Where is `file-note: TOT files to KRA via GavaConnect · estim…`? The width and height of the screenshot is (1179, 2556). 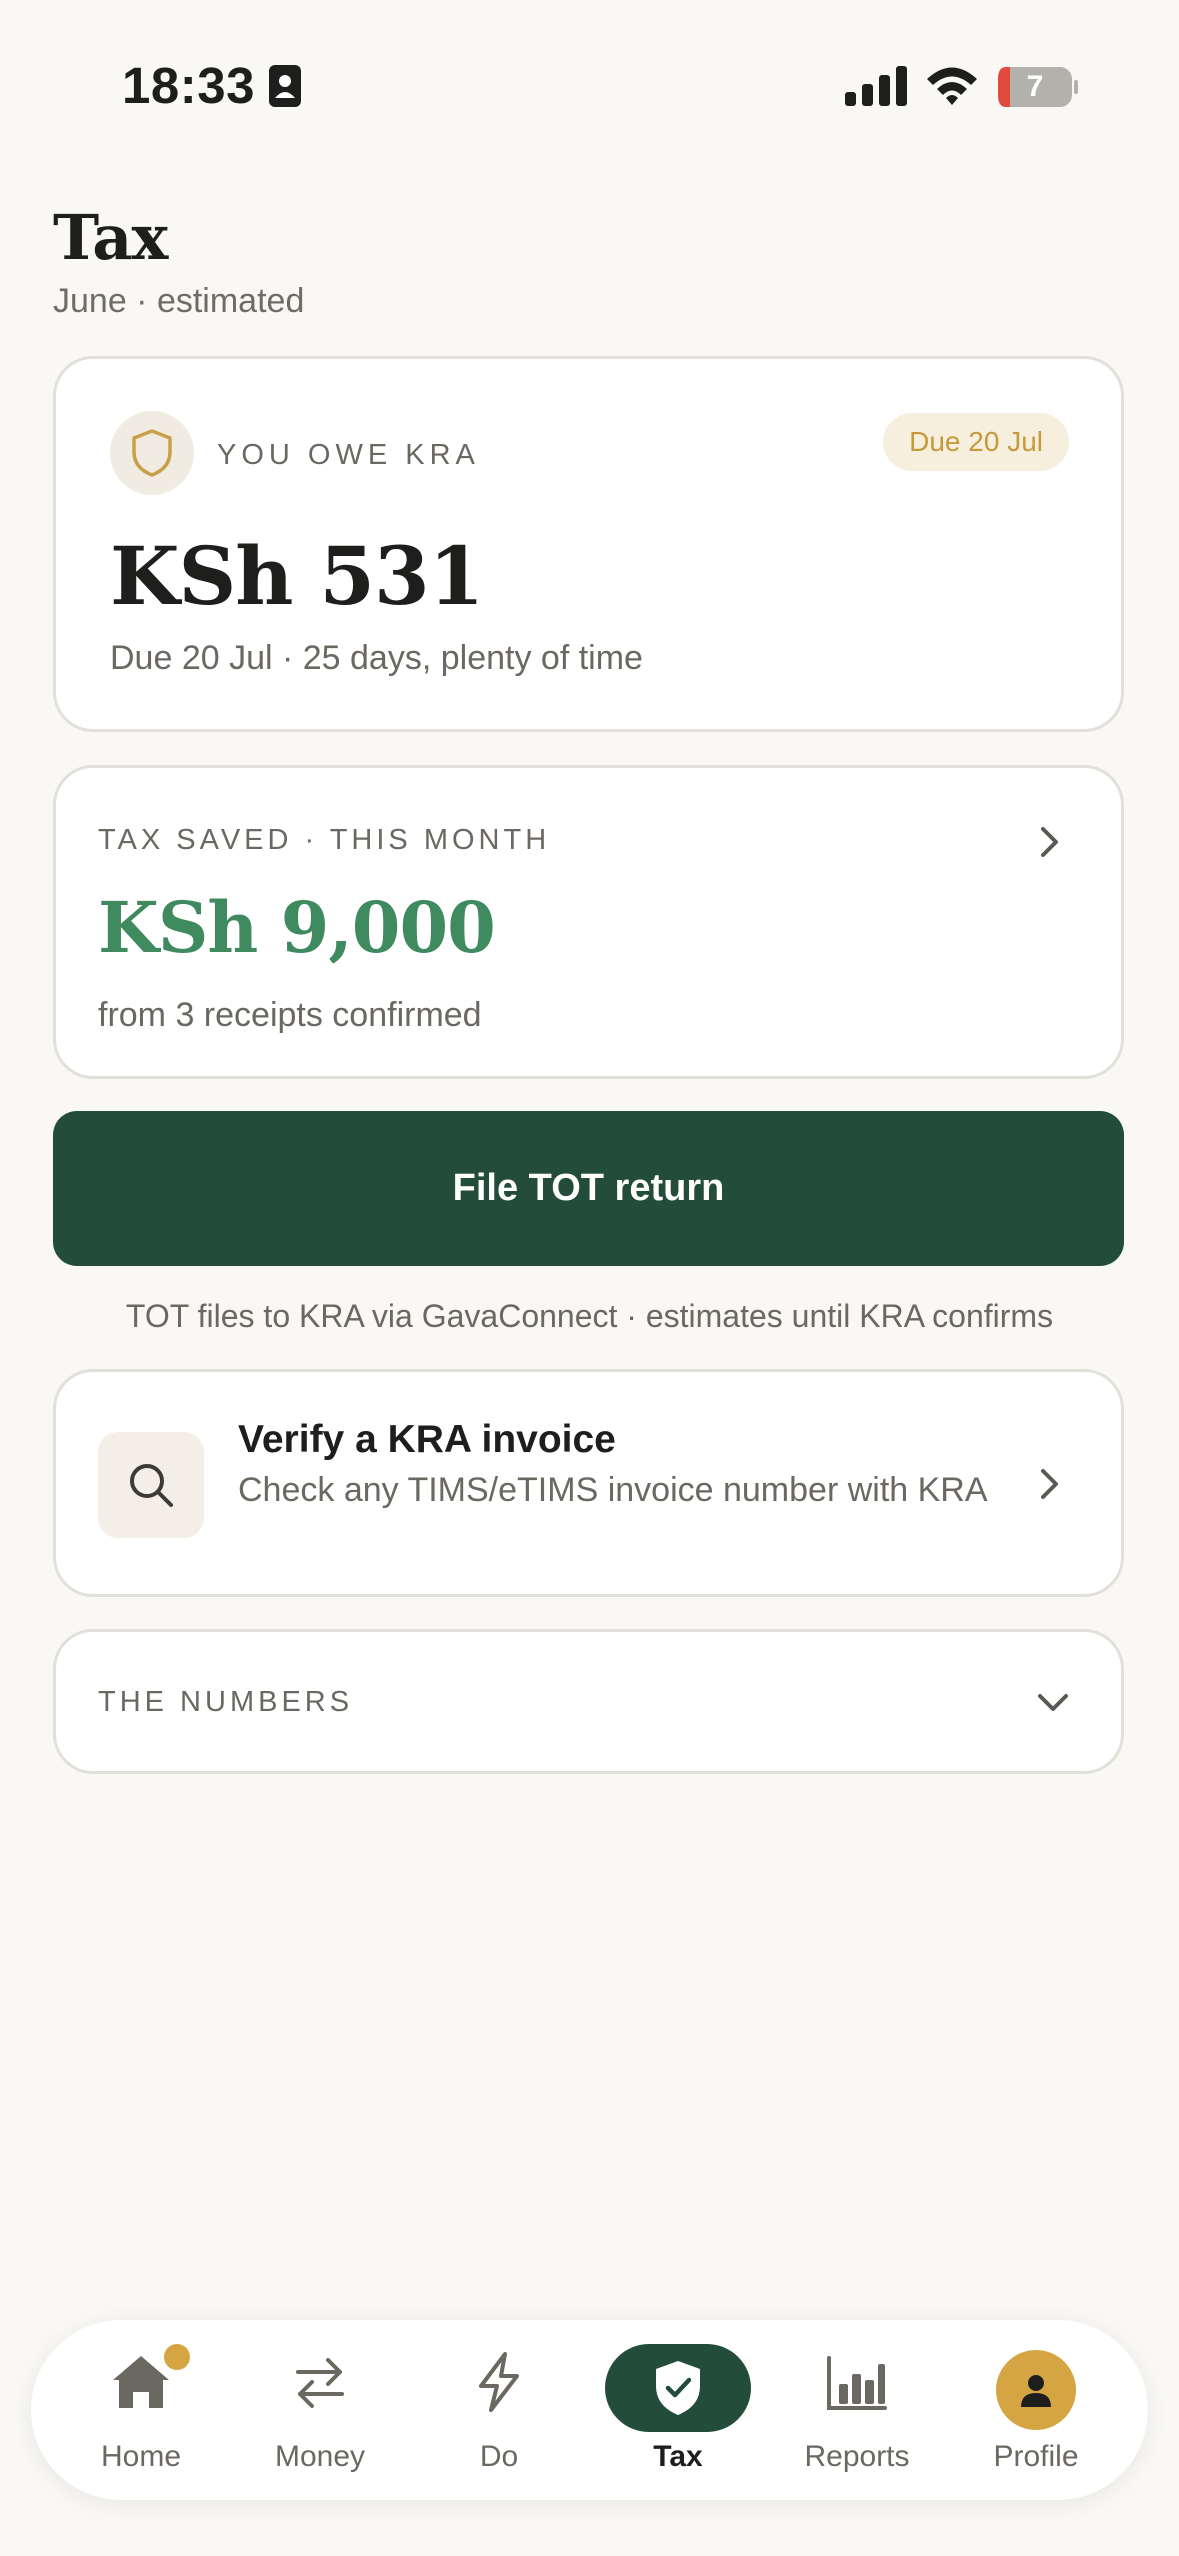
file-note: TOT files to KRA via GavaConnect · estim… is located at coordinates (589, 1316).